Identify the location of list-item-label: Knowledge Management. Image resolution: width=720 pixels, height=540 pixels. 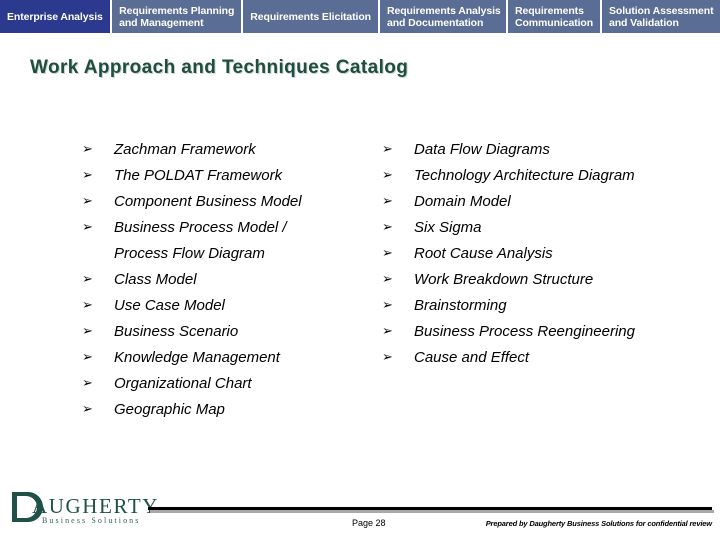
(197, 357).